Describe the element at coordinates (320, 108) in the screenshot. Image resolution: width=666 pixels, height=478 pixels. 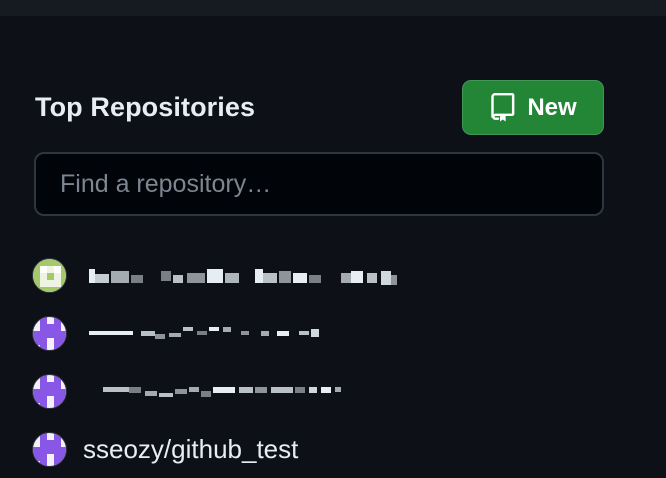
I see `top-repositories-header: Top Repositories New` at that location.